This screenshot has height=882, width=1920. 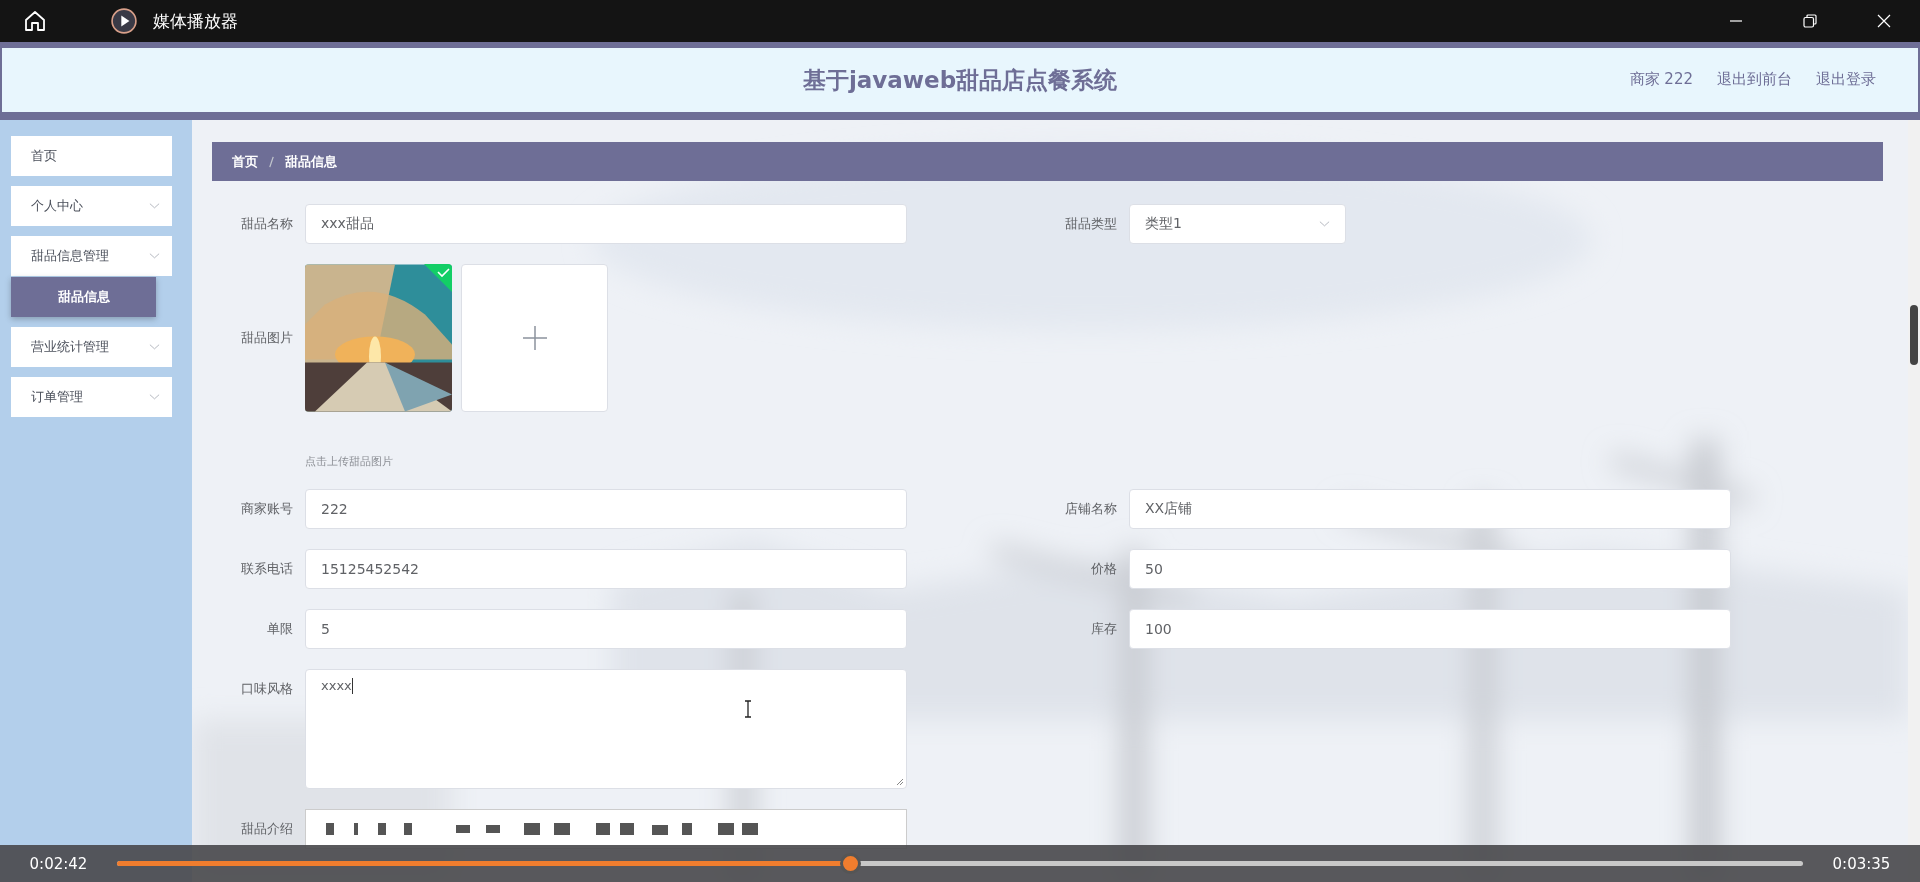 I want to click on header-link: 退出到前台, so click(x=1754, y=79).